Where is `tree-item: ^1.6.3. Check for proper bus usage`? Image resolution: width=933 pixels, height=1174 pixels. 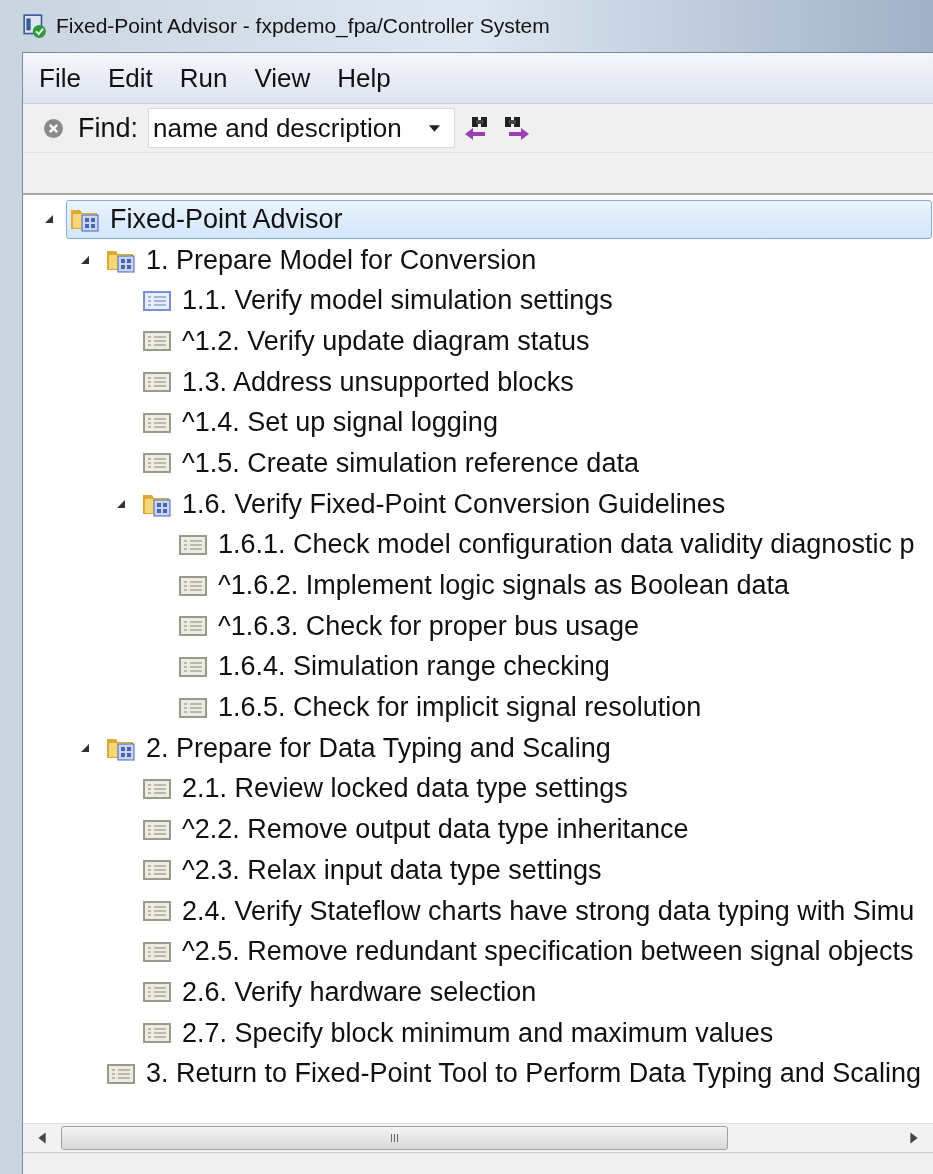 tree-item: ^1.6.3. Check for proper bus usage is located at coordinates (553, 626).